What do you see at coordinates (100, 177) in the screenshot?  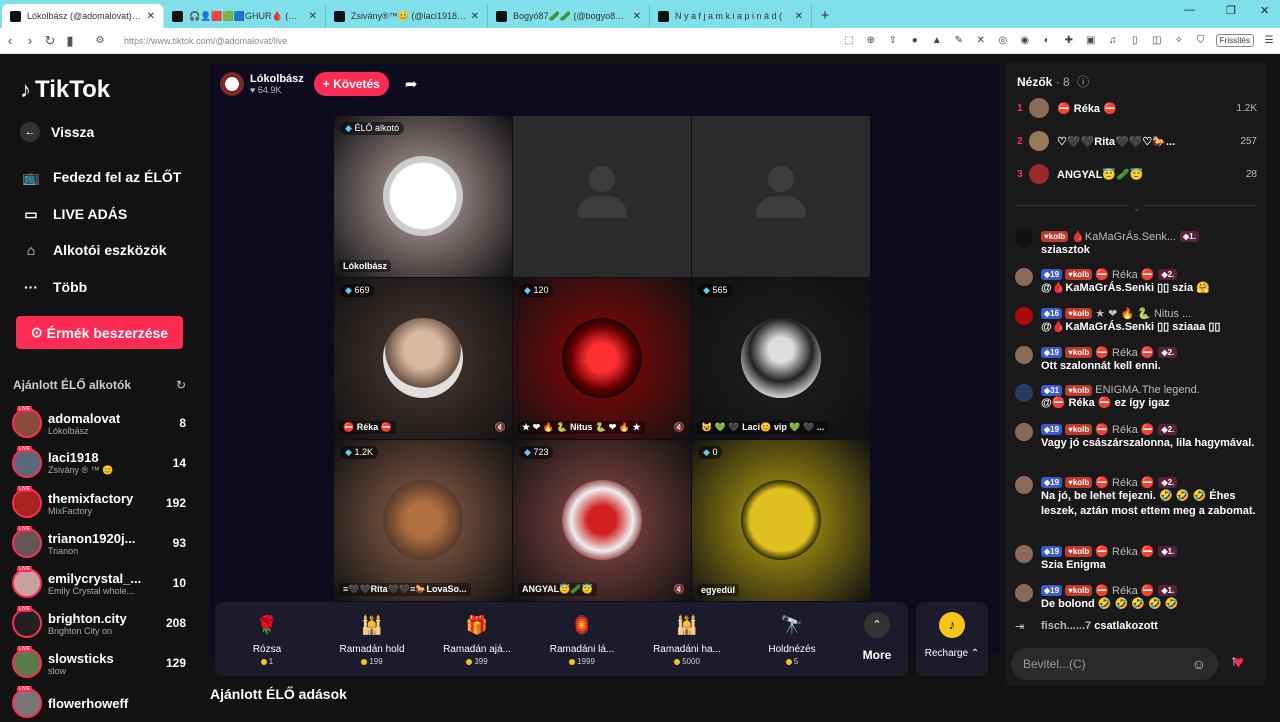 I see `nav-explore-live: 📺 Fedezd fel az ÉLŐT` at bounding box center [100, 177].